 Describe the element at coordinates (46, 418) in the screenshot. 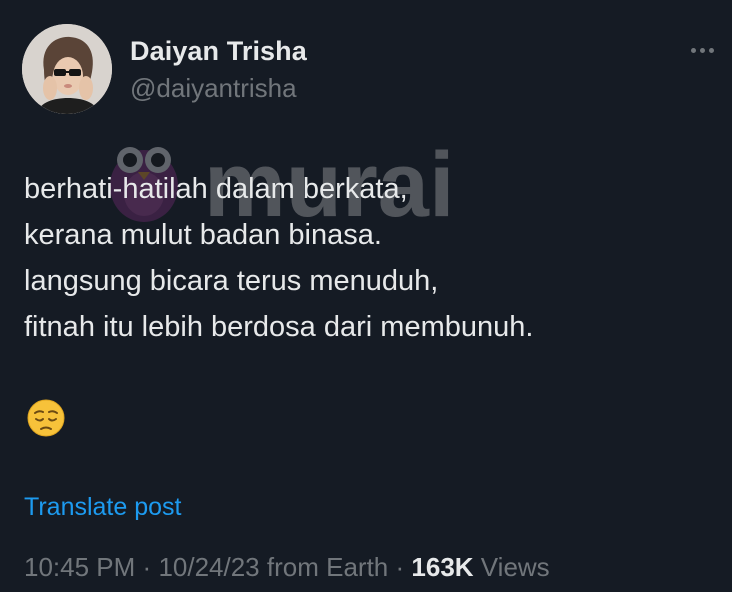

I see `pensive-face-emoji-icon` at that location.